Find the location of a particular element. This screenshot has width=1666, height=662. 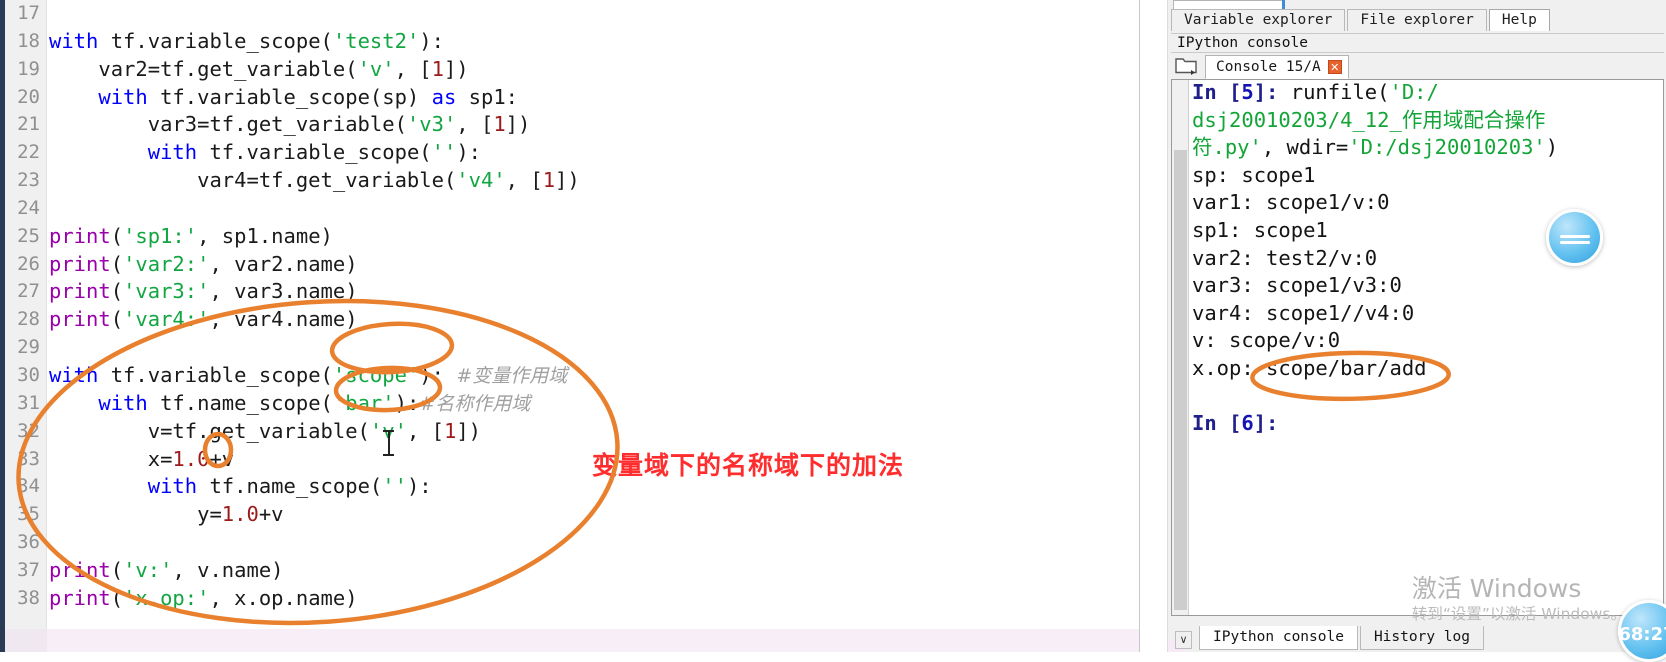

tab-file-explorer: File explorer is located at coordinates (1417, 20).